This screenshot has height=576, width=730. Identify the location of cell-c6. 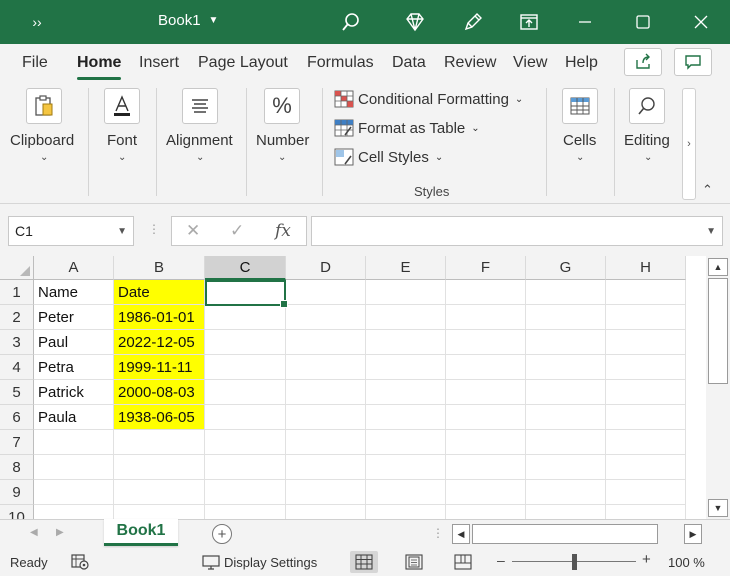
(245, 417).